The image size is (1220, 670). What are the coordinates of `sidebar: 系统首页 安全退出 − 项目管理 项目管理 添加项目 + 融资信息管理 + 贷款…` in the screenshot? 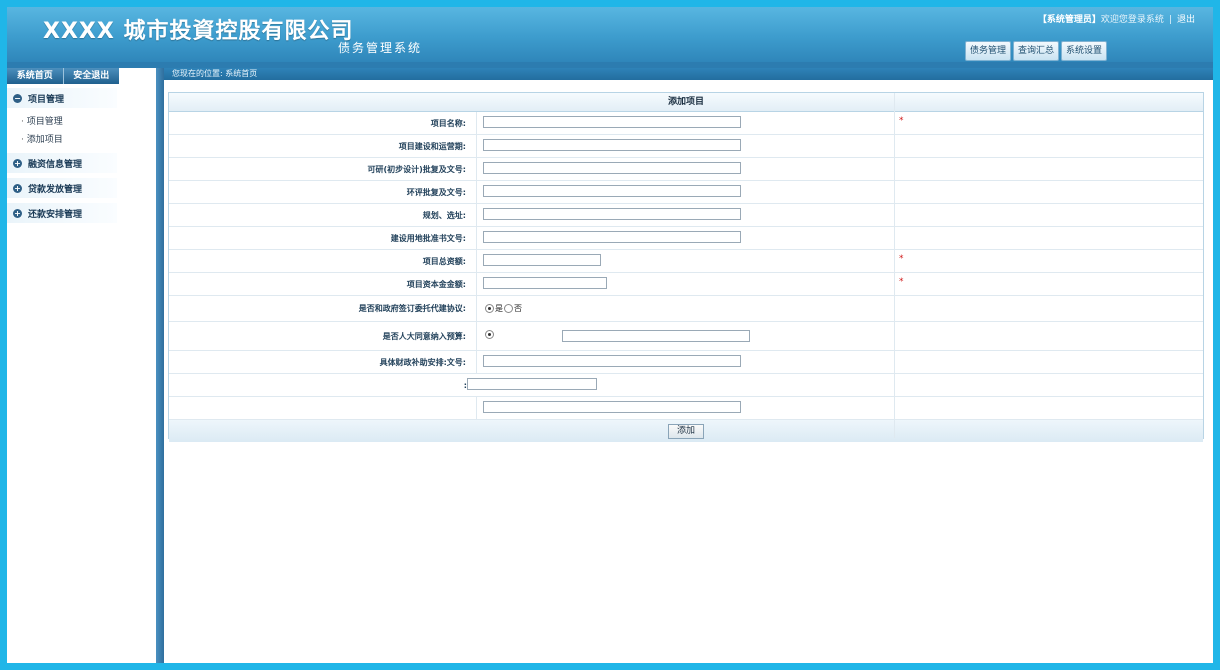 It's located at (81, 365).